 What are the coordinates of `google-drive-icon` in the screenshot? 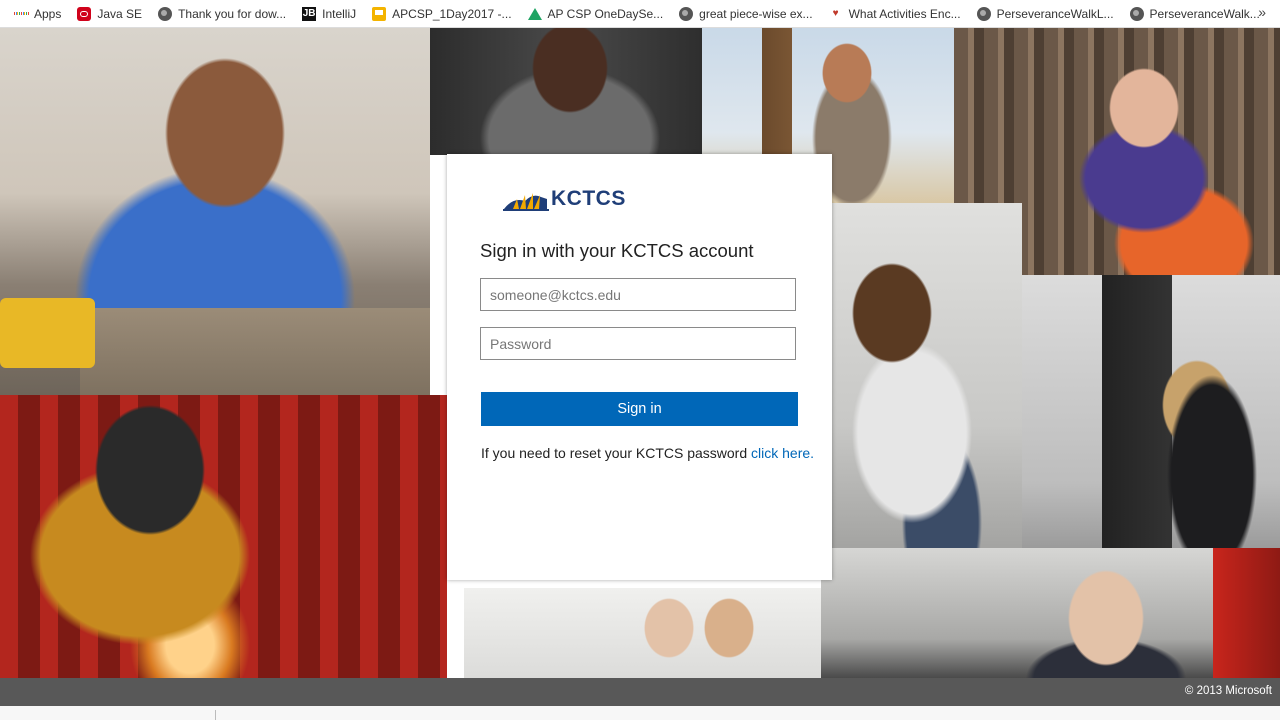 It's located at (534, 14).